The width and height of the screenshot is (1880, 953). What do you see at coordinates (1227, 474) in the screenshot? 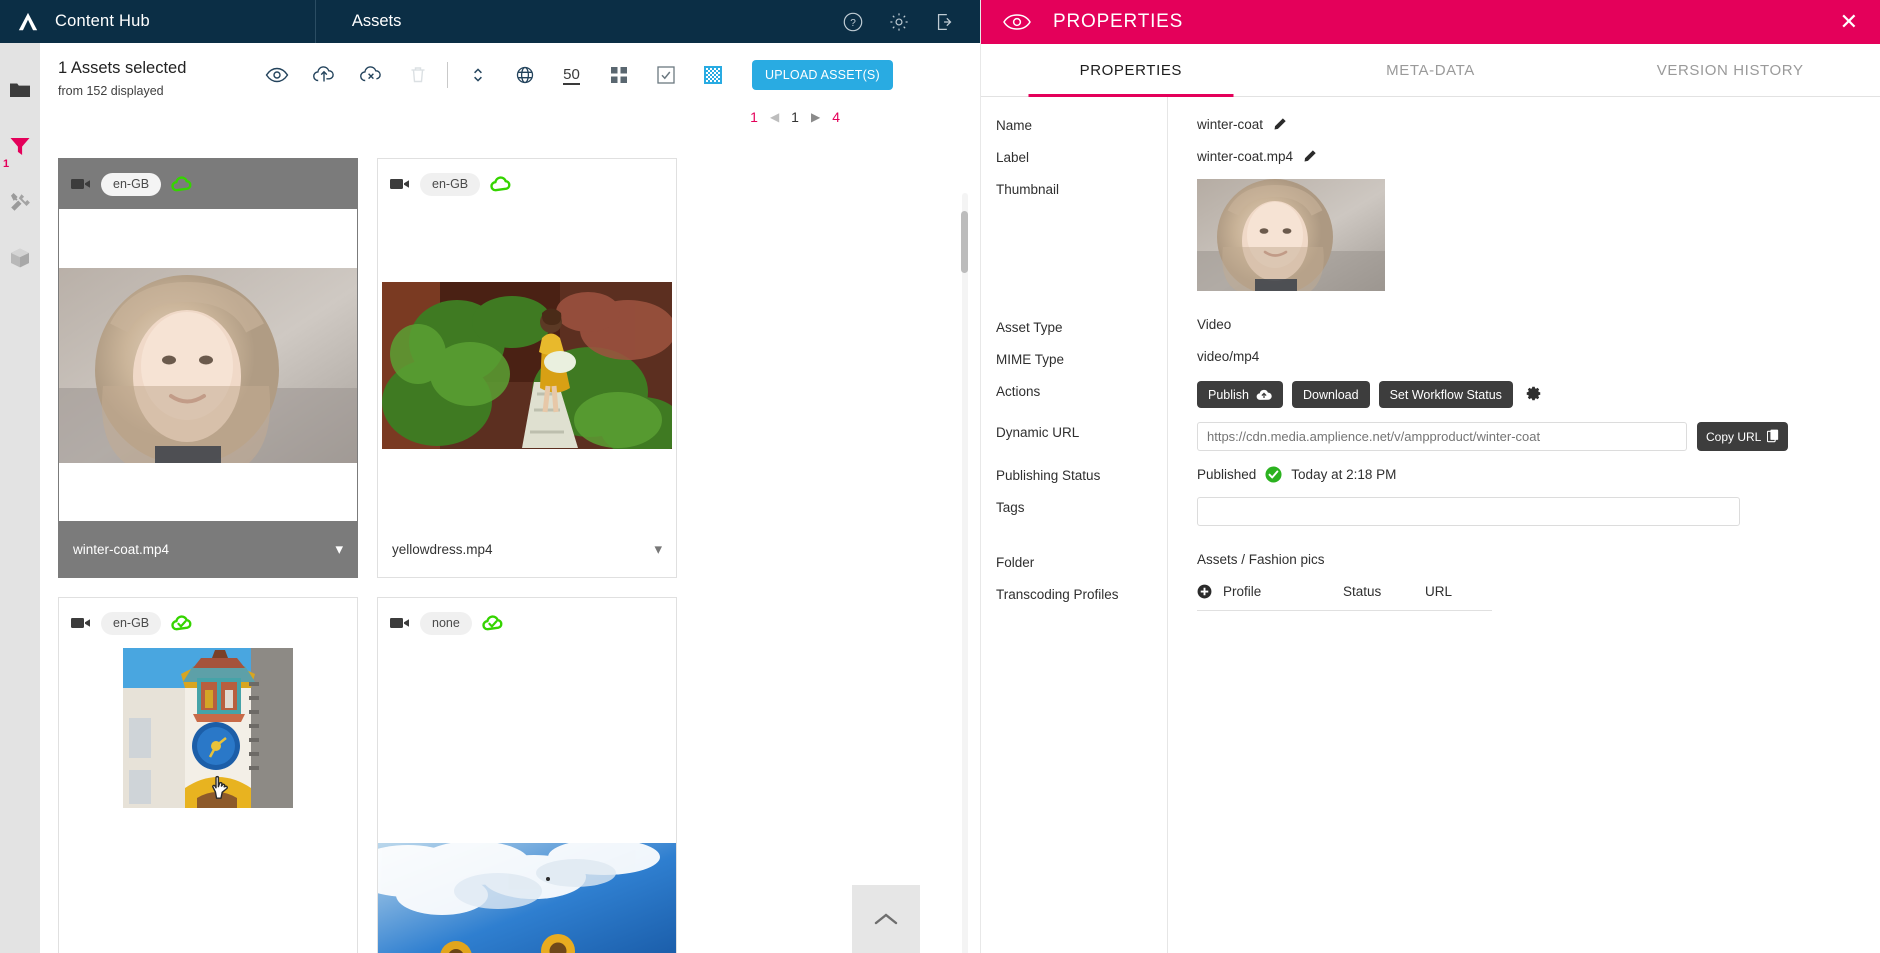
I see `publishing-status-value: Published` at bounding box center [1227, 474].